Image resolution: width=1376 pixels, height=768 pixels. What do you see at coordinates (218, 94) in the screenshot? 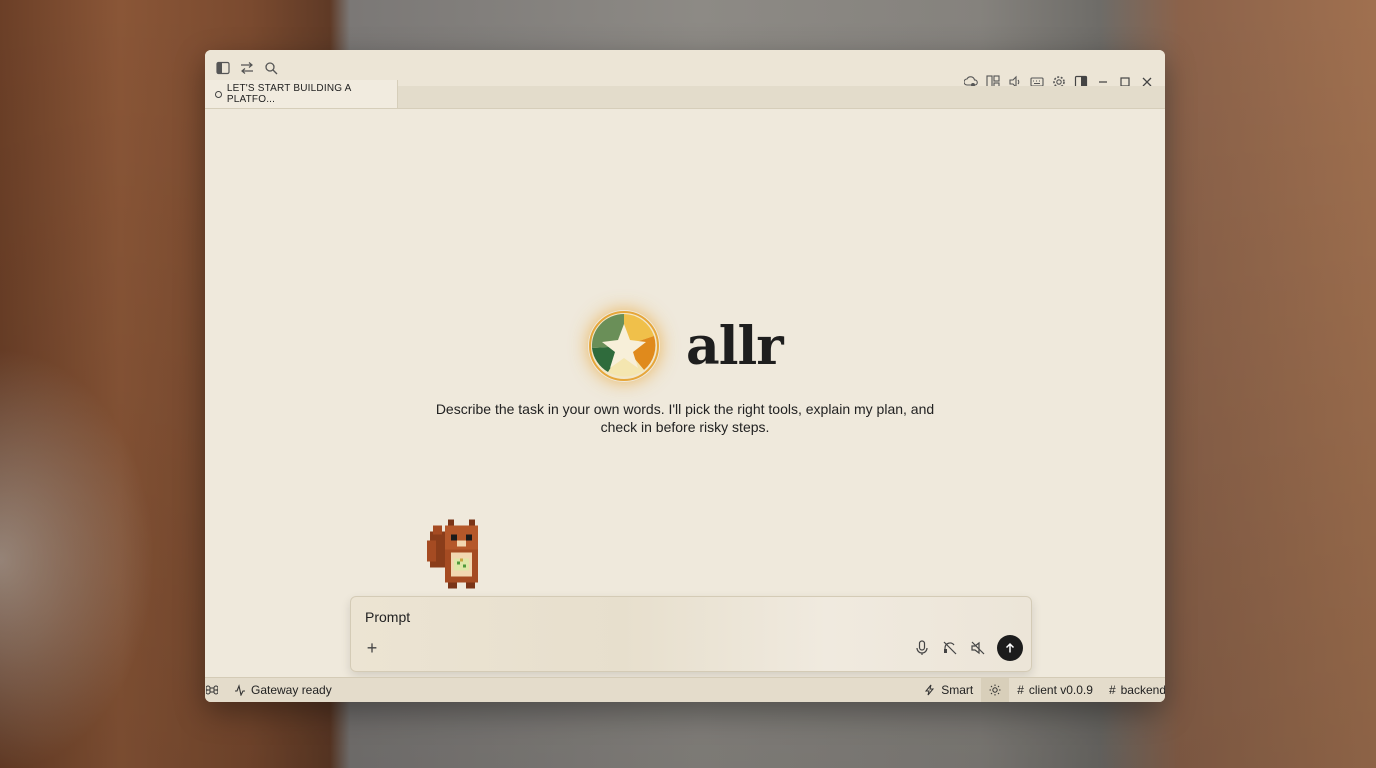
I see `tab-status-dot-icon` at bounding box center [218, 94].